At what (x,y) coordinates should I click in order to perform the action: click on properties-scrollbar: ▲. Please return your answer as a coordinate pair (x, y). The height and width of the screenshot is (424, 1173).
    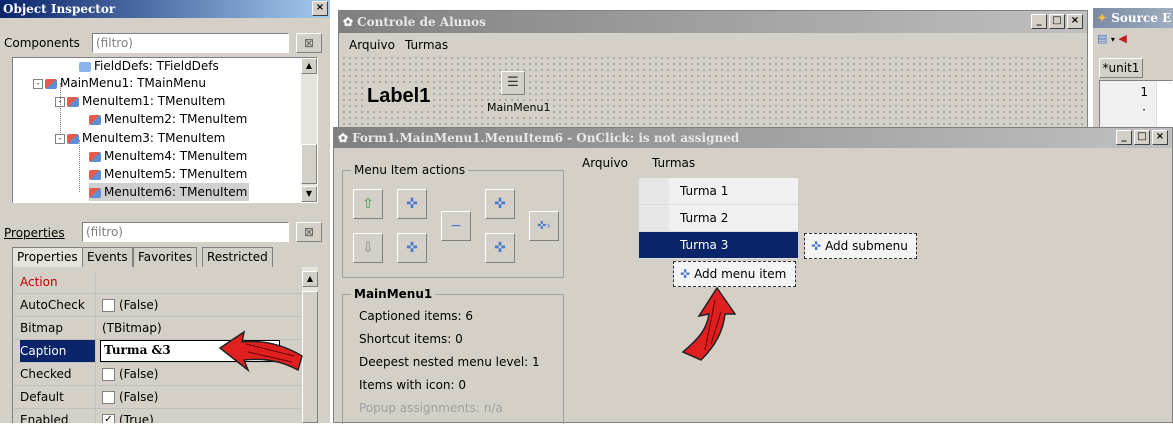
    Looking at the image, I should click on (310, 345).